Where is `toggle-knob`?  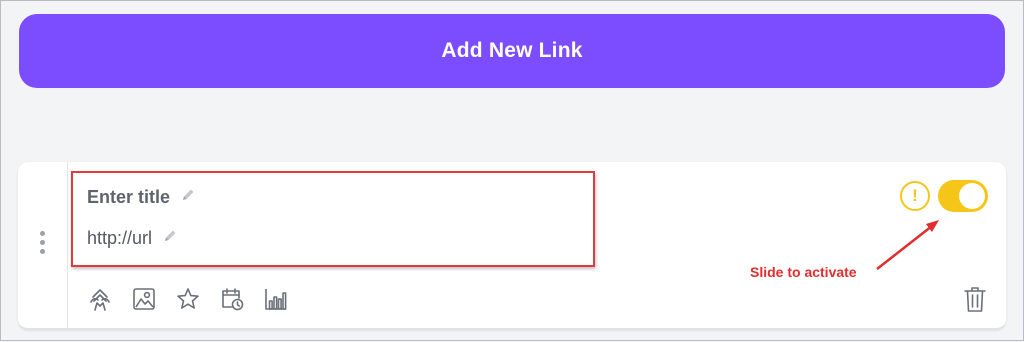
toggle-knob is located at coordinates (972, 196).